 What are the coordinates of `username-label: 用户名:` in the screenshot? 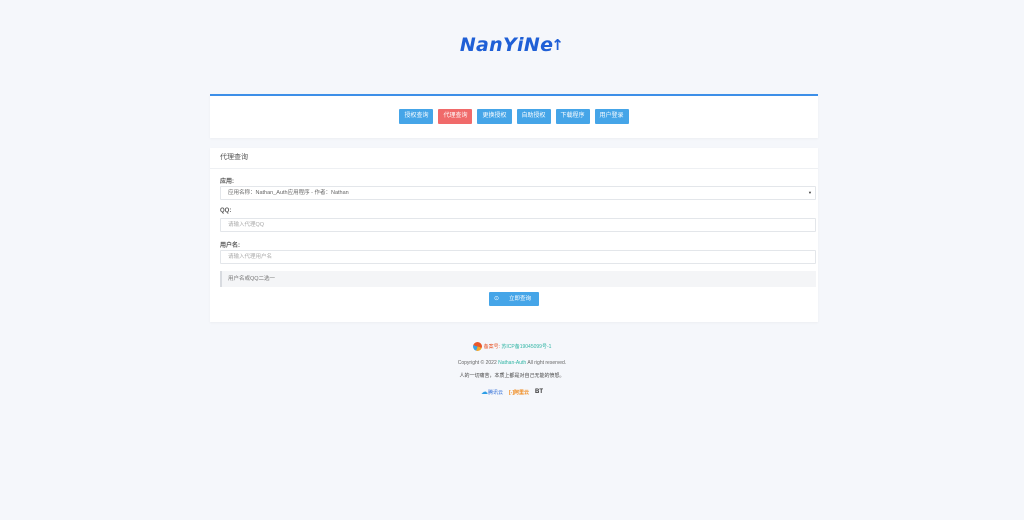 It's located at (230, 246).